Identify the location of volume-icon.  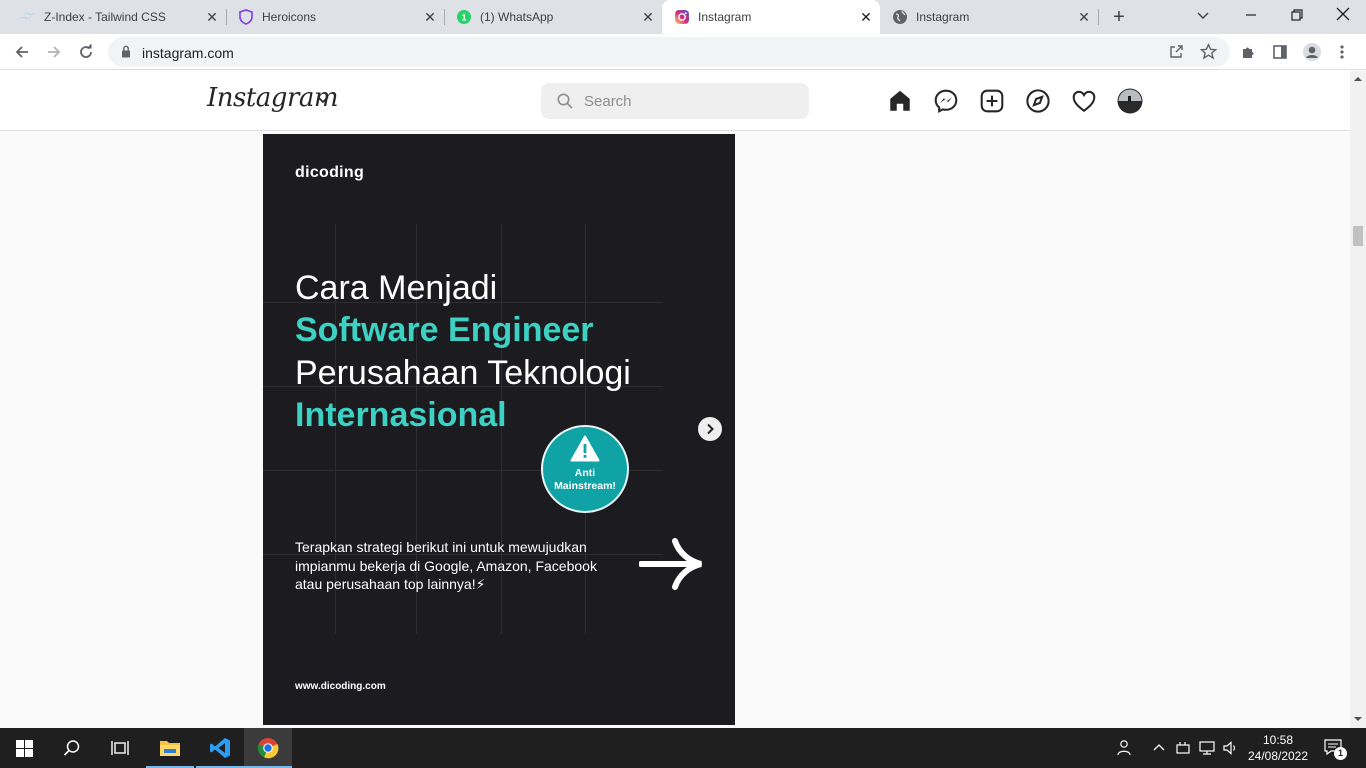
(1231, 748).